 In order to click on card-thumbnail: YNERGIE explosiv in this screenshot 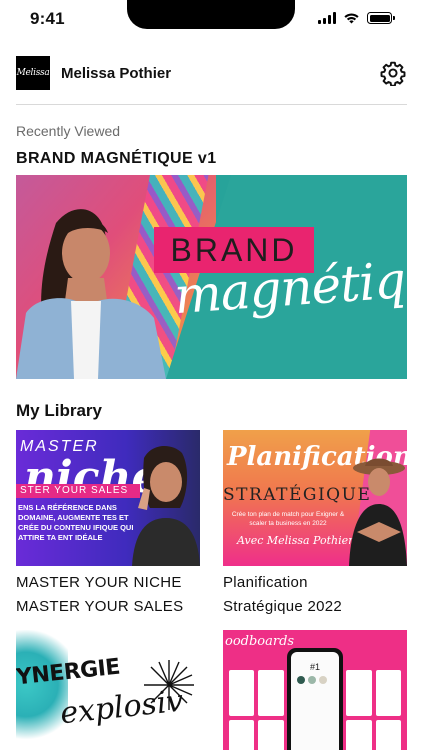, I will do `click(108, 690)`.